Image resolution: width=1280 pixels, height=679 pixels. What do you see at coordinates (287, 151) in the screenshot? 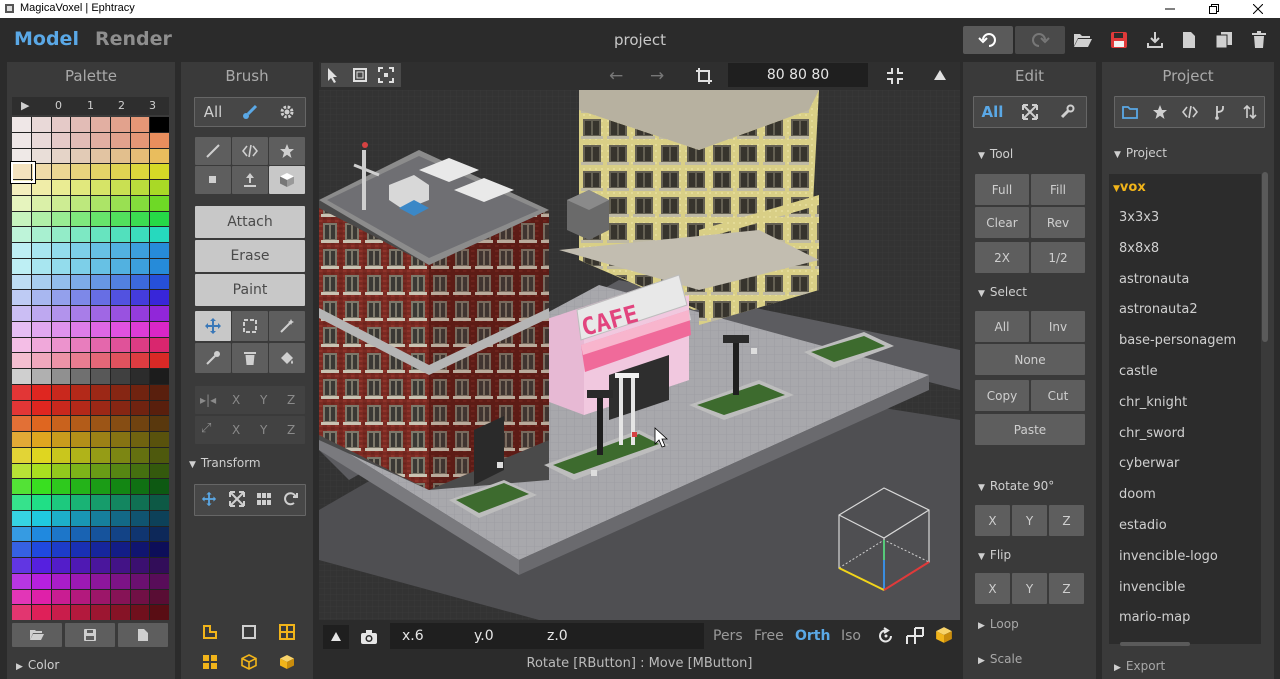
I see `brush-star-button` at bounding box center [287, 151].